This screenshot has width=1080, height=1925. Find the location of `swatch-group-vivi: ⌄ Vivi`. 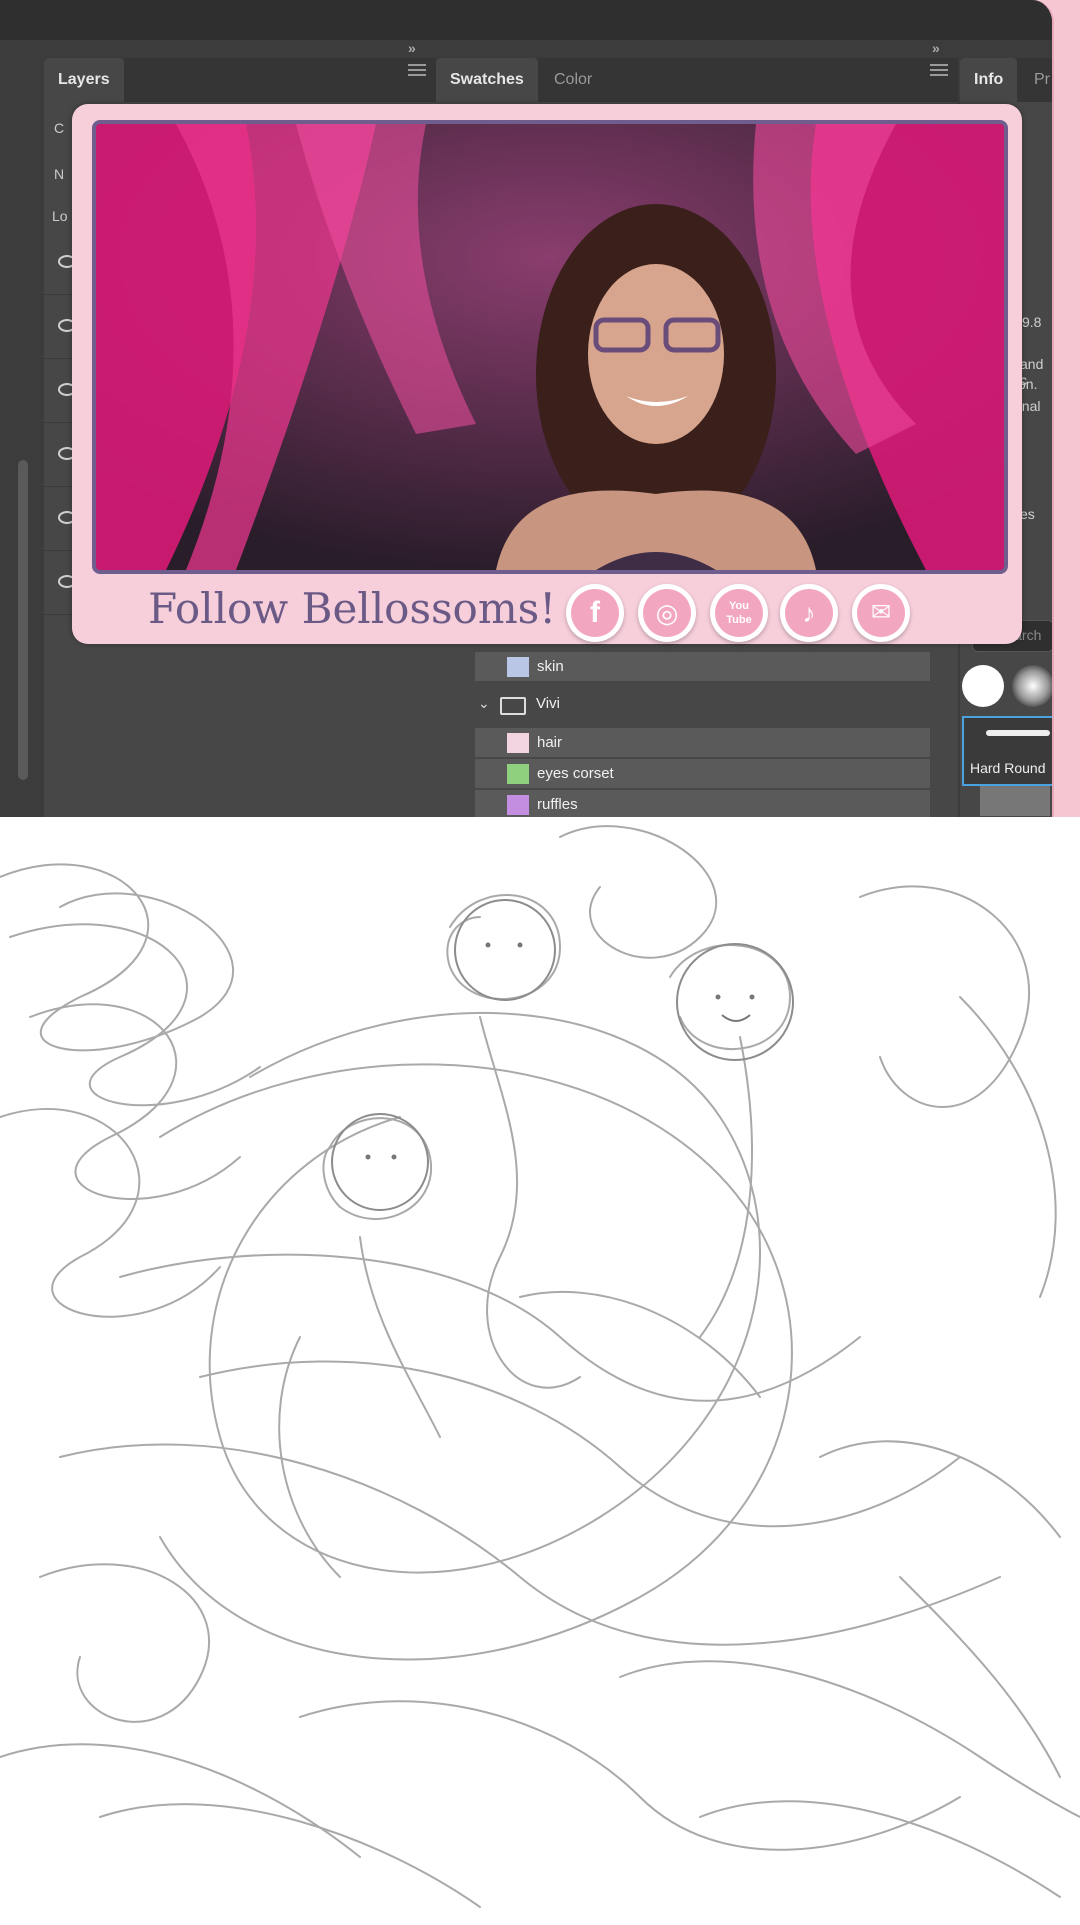

swatch-group-vivi: ⌄ Vivi is located at coordinates (700, 704).